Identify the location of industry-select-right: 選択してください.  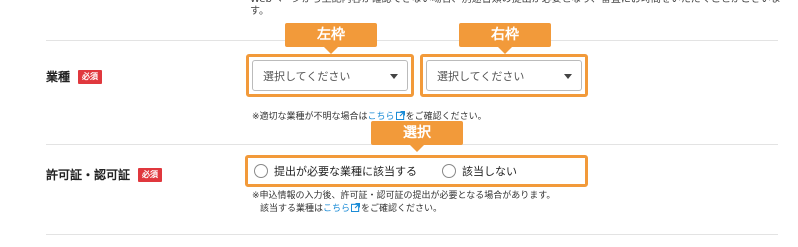
(504, 75).